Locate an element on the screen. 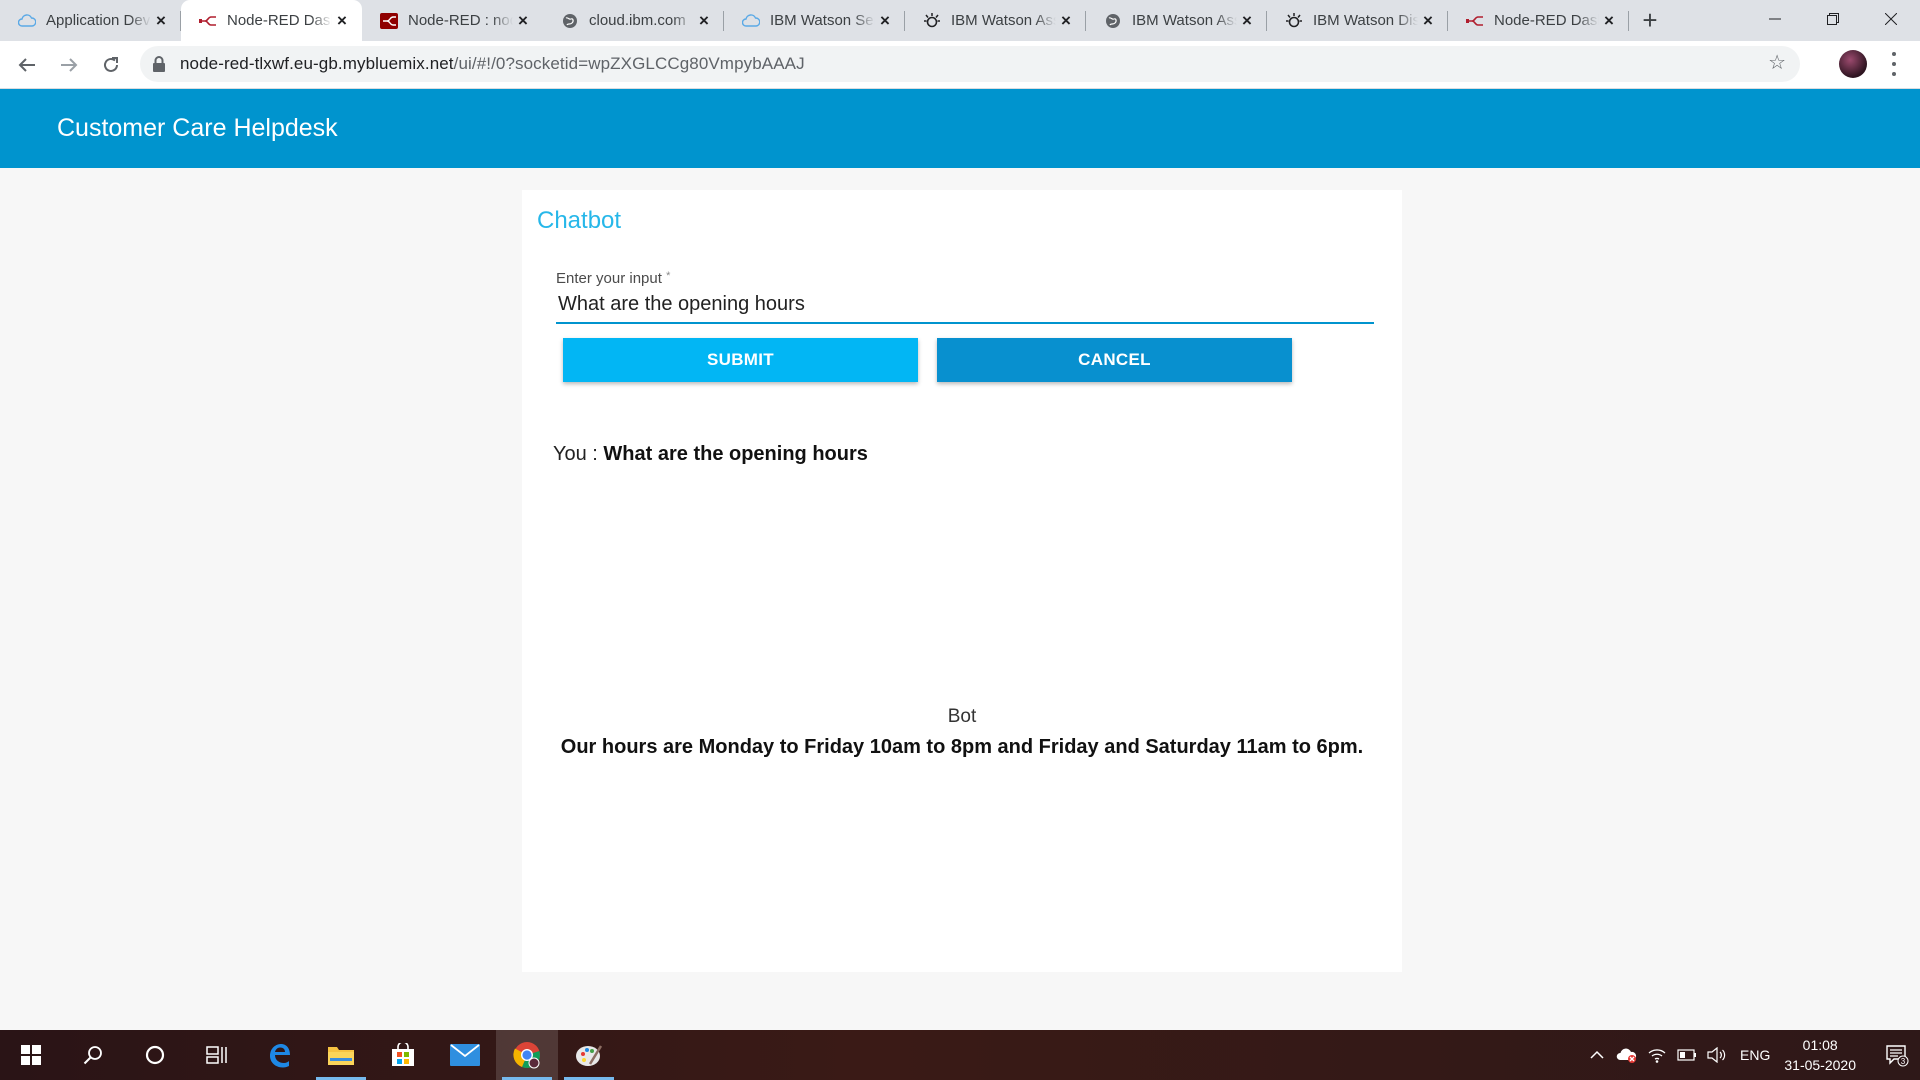  chrome-icon is located at coordinates (526, 1055).